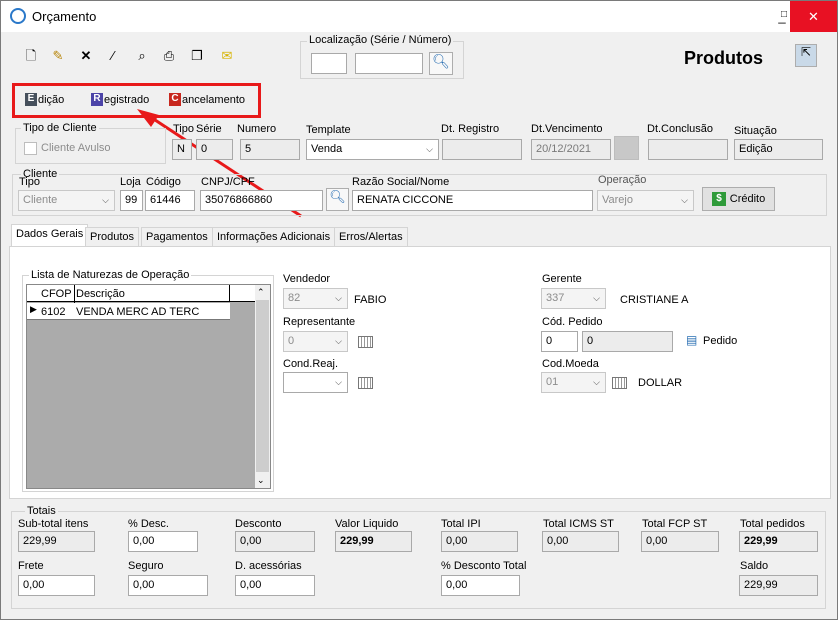  Describe the element at coordinates (100, 294) in the screenshot. I see `col-descricao: Descrição` at that location.